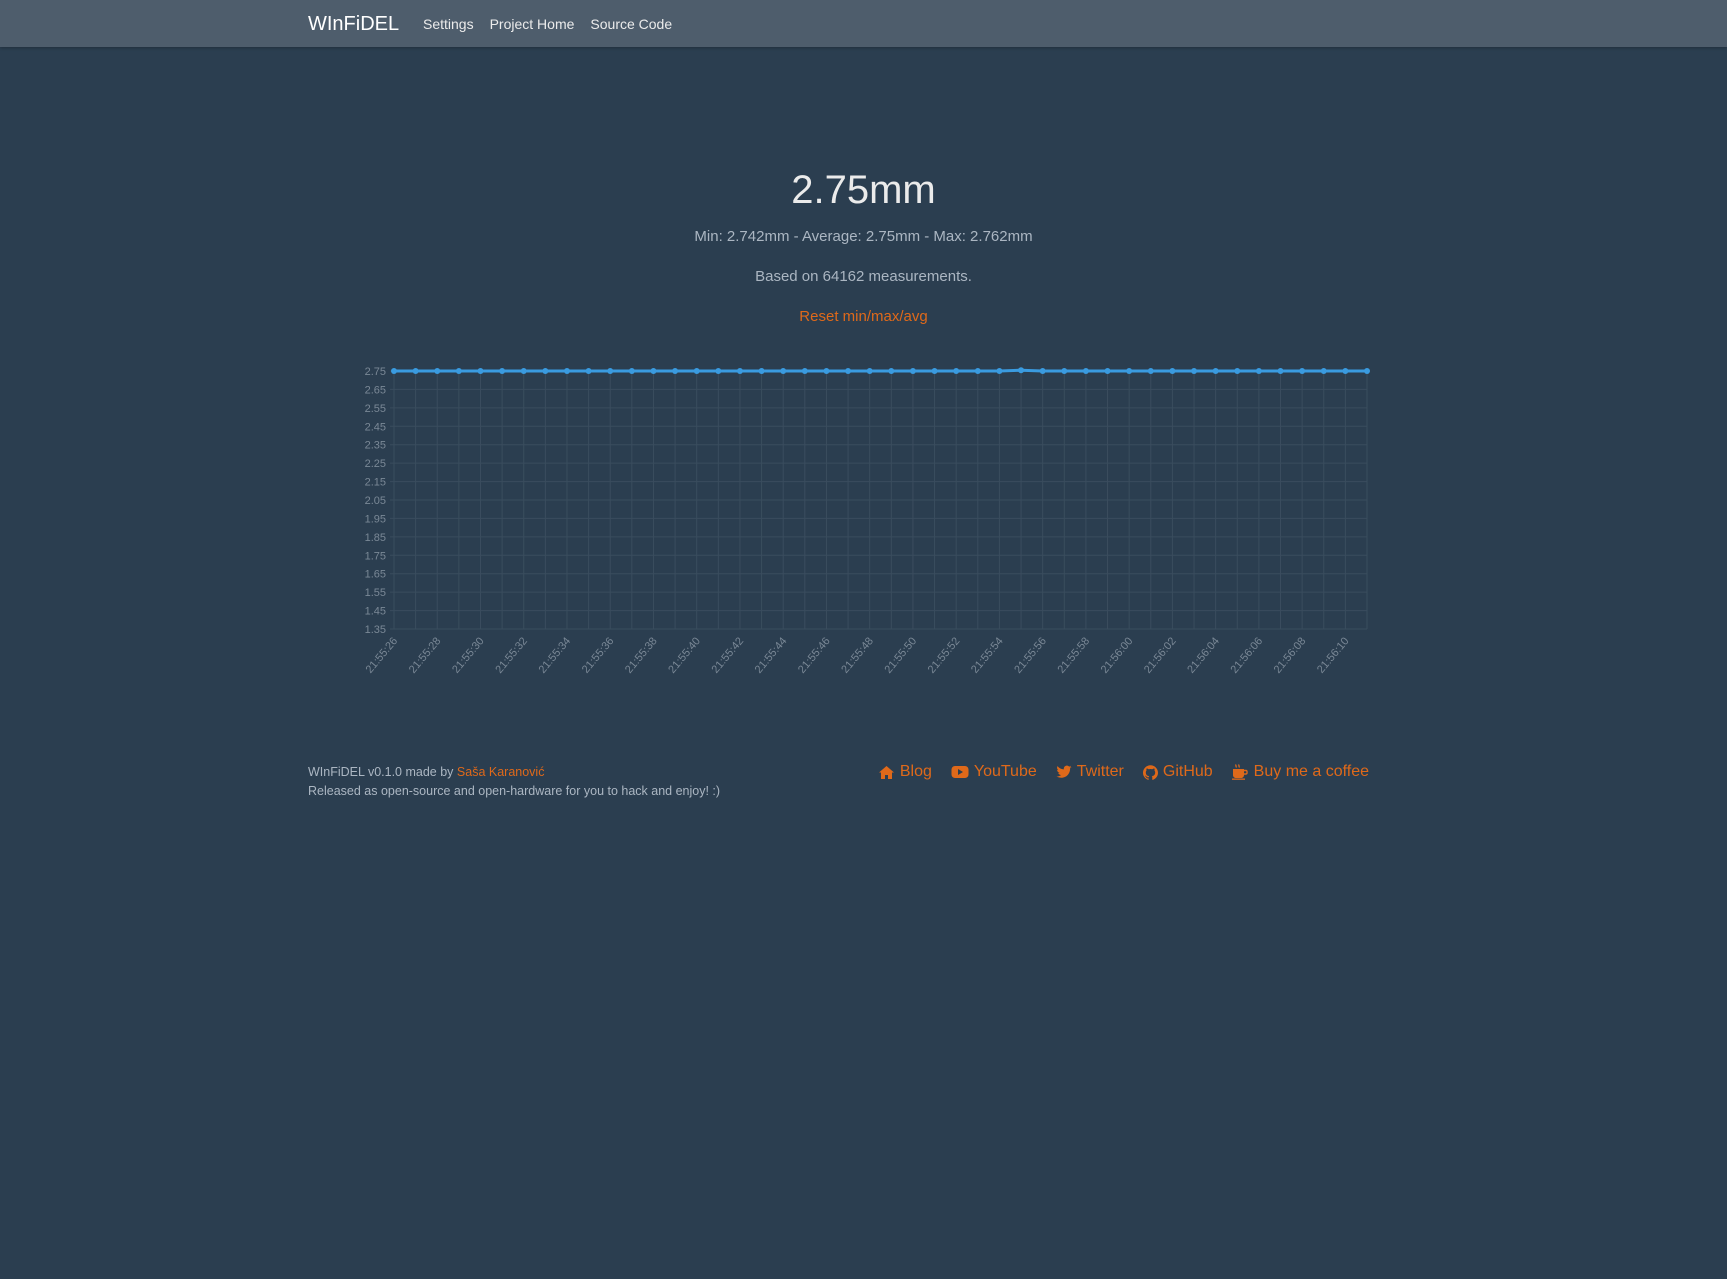  I want to click on chart-y-tick-label: 1.55, so click(375, 593).